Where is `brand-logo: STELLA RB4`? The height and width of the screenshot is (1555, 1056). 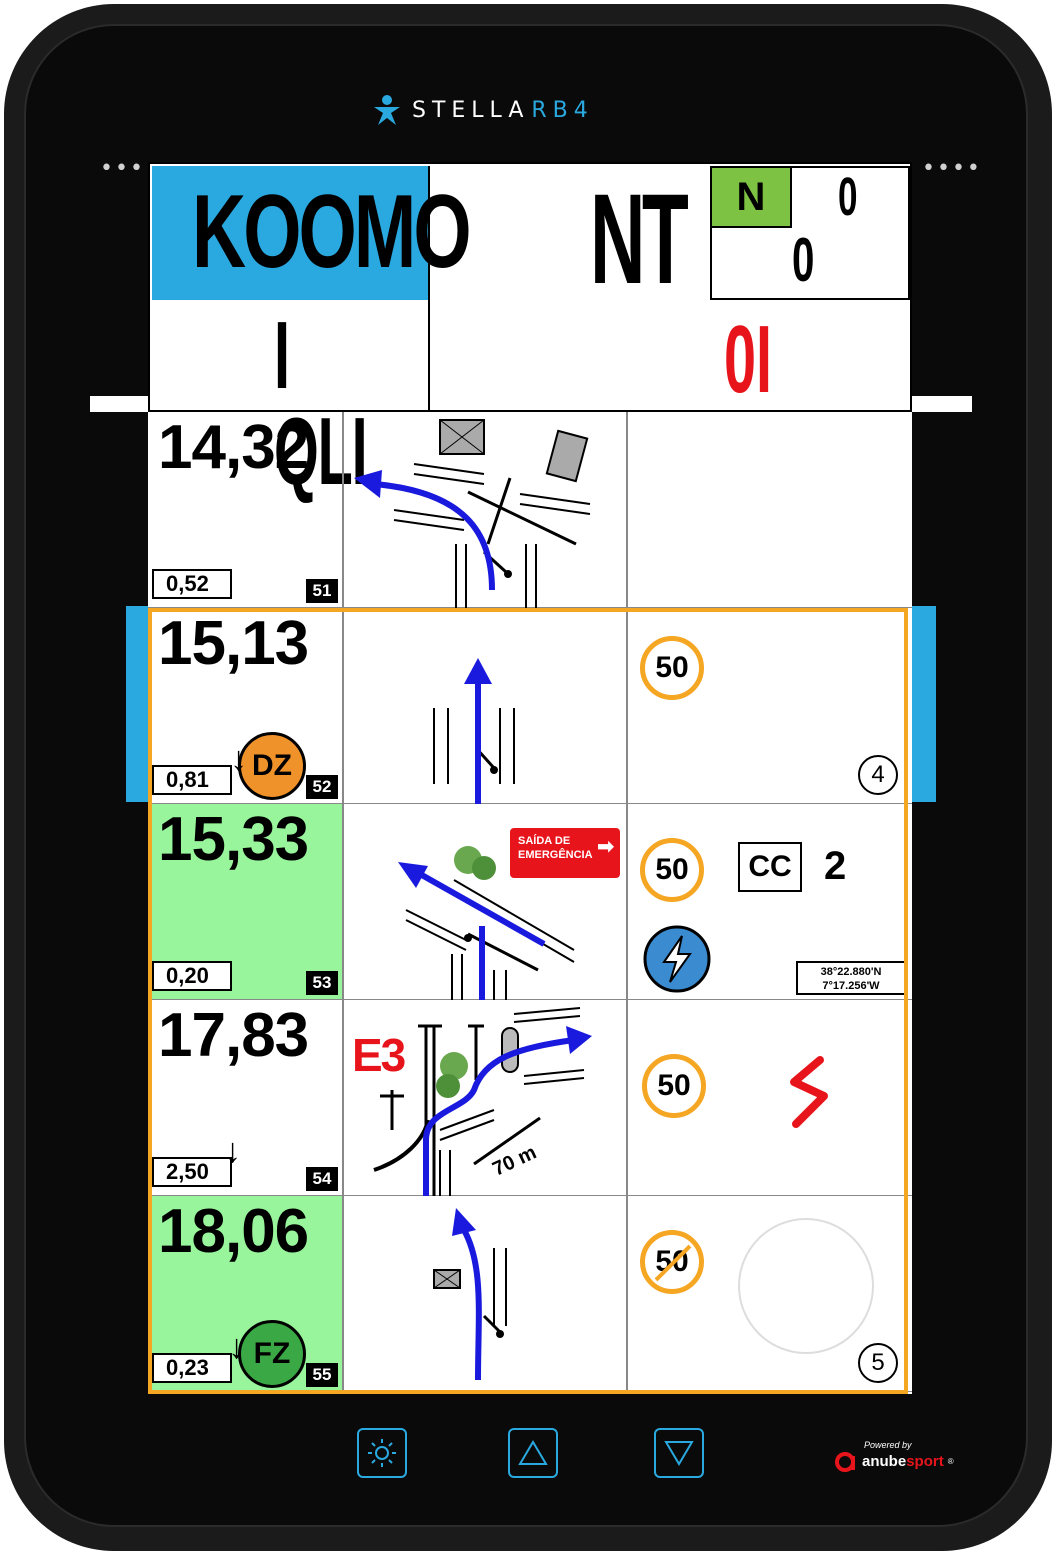 brand-logo: STELLA RB4 is located at coordinates (535, 110).